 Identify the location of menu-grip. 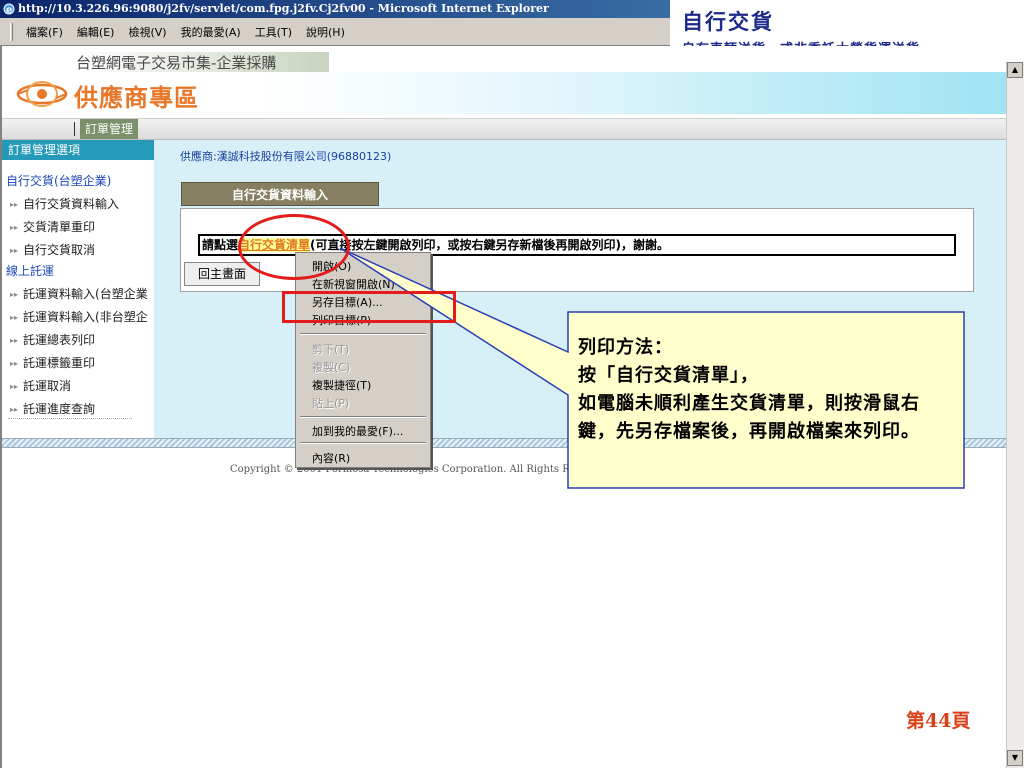
(11, 31).